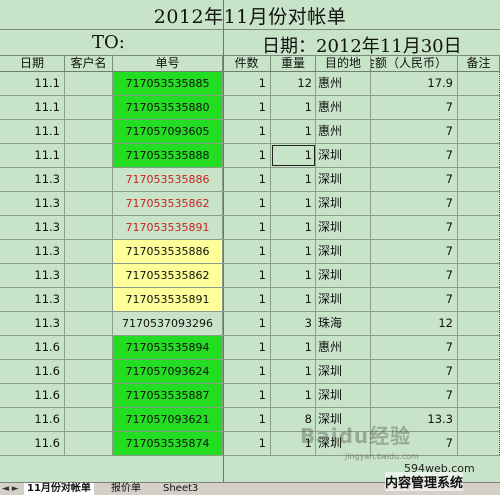 Image resolution: width=500 pixels, height=495 pixels. What do you see at coordinates (479, 63) in the screenshot?
I see `header-note: 备注` at bounding box center [479, 63].